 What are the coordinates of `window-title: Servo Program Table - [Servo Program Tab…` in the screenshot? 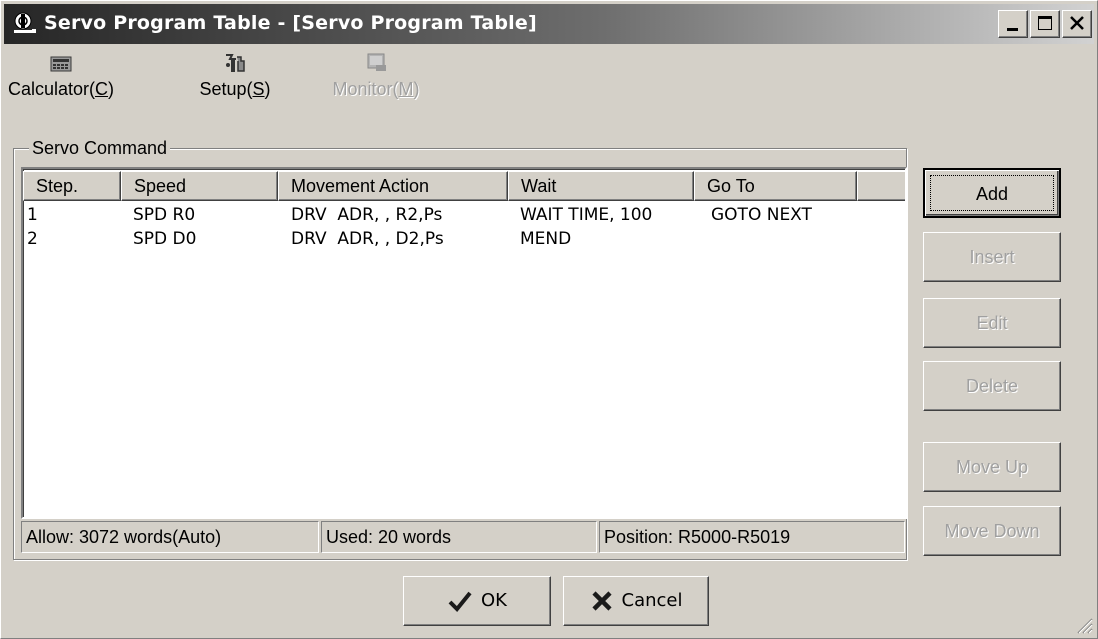 It's located at (290, 23).